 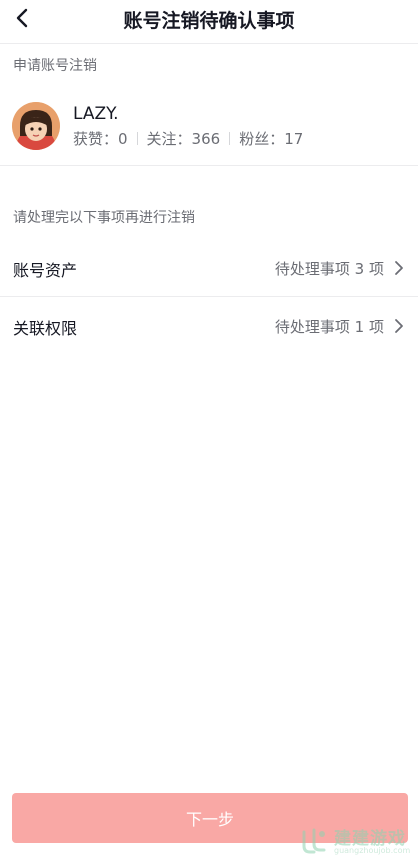 What do you see at coordinates (209, 268) in the screenshot?
I see `pending-item-account-assets: 账号资产 待处理事项 3 项` at bounding box center [209, 268].